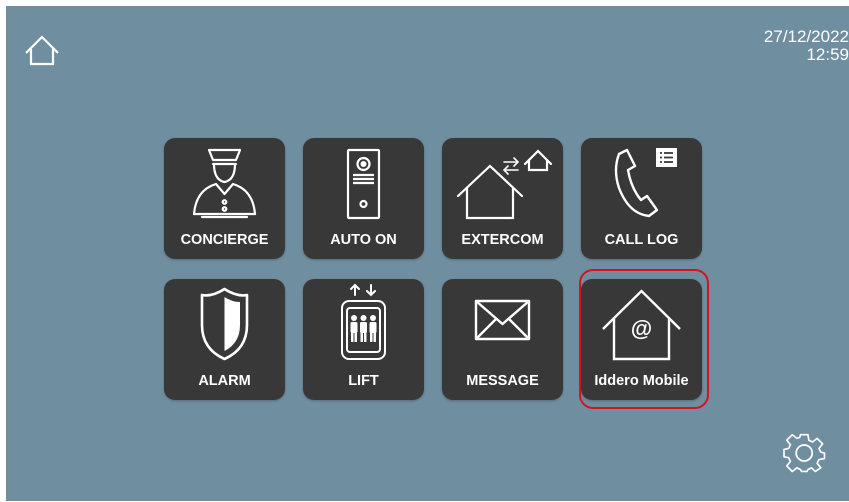  Describe the element at coordinates (363, 240) in the screenshot. I see `auto-on-label: AUTO ON` at that location.